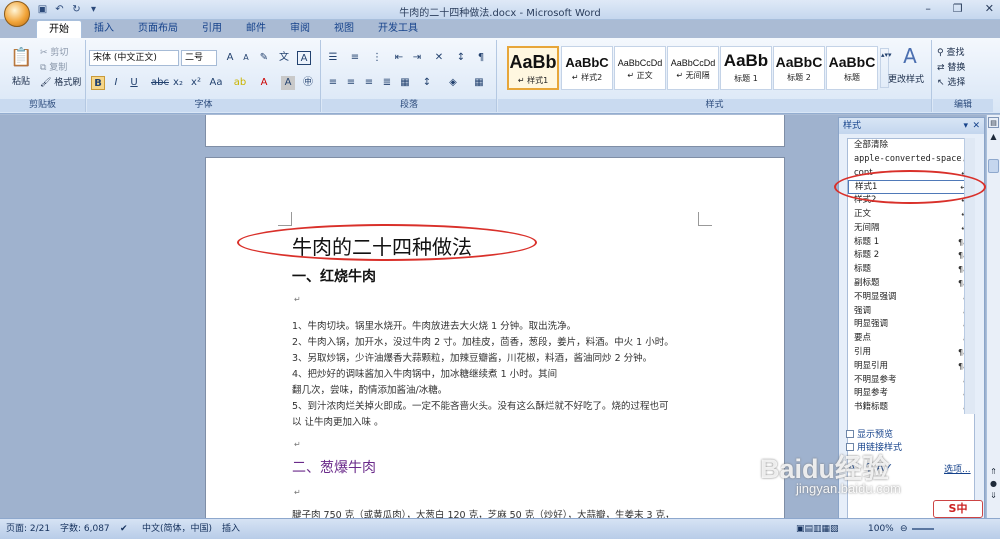 The height and width of the screenshot is (539, 1000). What do you see at coordinates (405, 83) in the screenshot?
I see `distributed-icon: ▦` at bounding box center [405, 83].